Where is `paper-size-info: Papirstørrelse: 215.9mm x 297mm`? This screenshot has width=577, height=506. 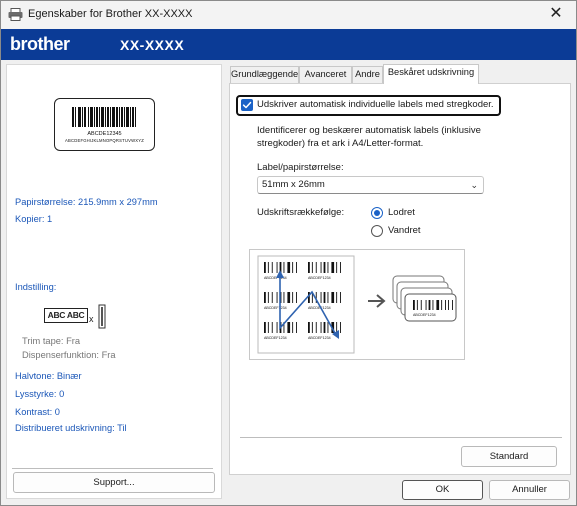 paper-size-info: Papirstørrelse: 215.9mm x 297mm is located at coordinates (86, 202).